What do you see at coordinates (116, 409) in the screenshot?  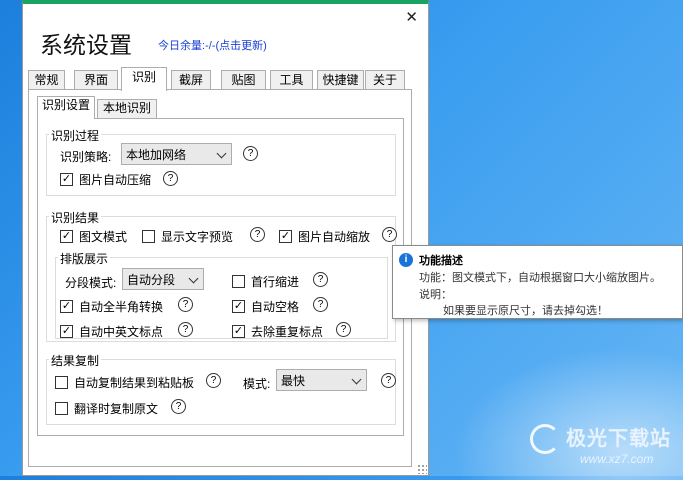 I see `copy-original-label: 翻译时复制原文` at bounding box center [116, 409].